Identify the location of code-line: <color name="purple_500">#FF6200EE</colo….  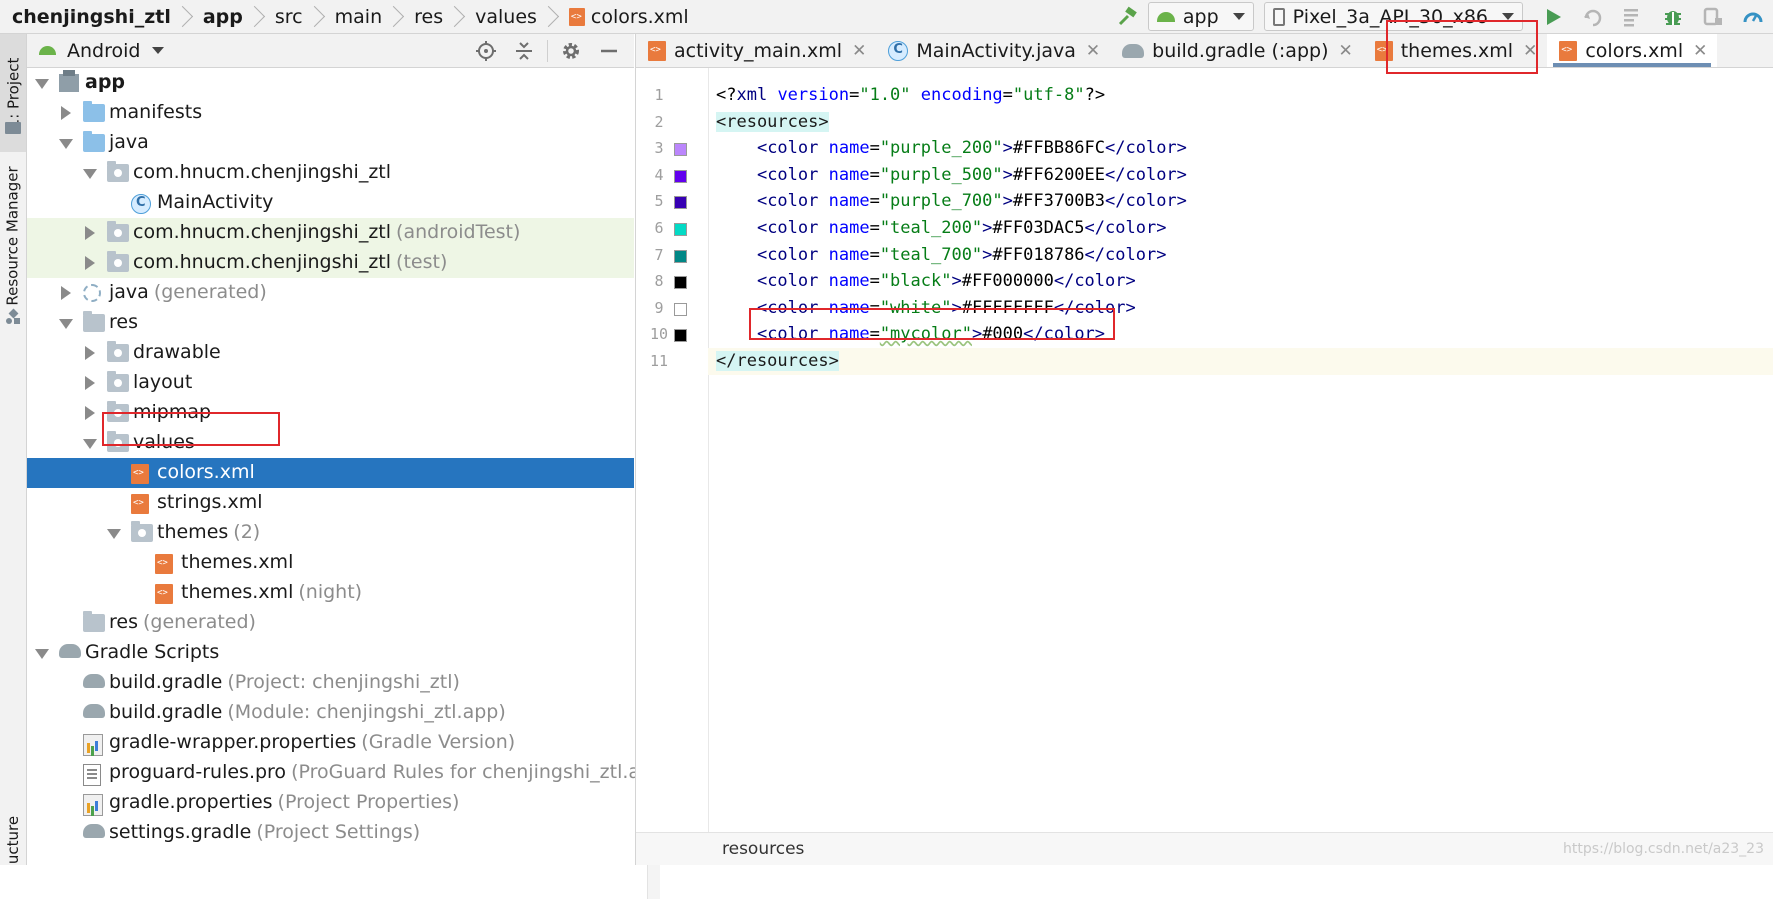
(951, 175).